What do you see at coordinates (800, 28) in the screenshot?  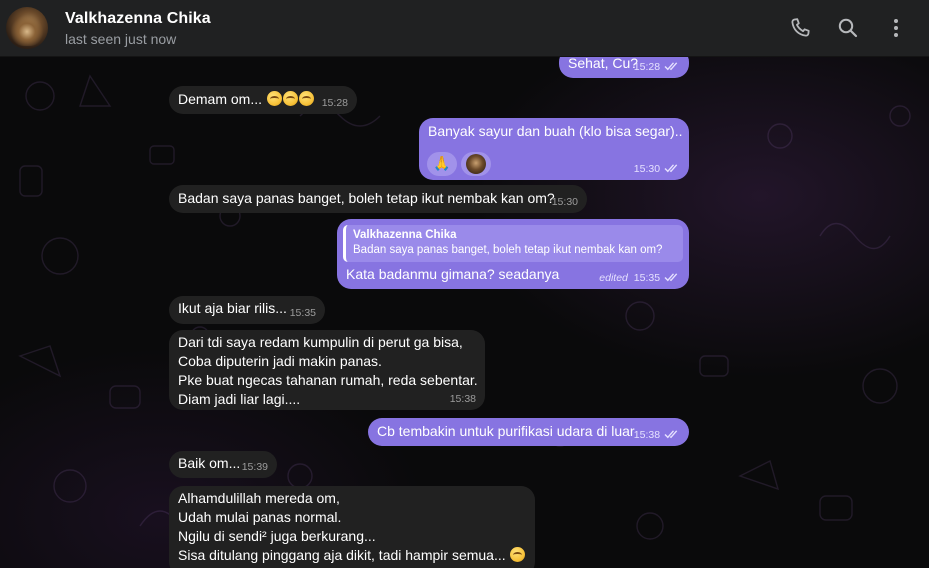 I see `phone-icon` at bounding box center [800, 28].